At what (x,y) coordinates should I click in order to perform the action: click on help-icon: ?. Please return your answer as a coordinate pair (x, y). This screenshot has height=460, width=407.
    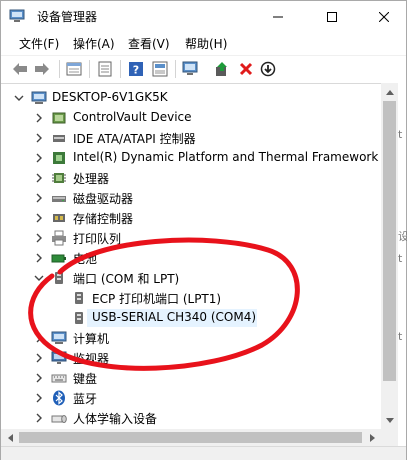
    Looking at the image, I should click on (136, 69).